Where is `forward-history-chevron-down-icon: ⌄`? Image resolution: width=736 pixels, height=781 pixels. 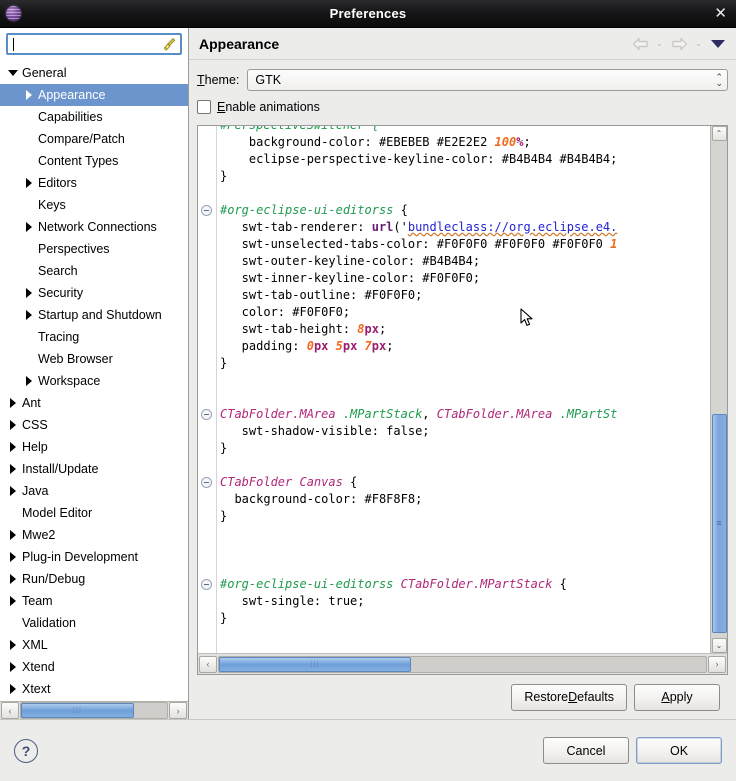
forward-history-chevron-down-icon: ⌄ is located at coordinates (698, 44).